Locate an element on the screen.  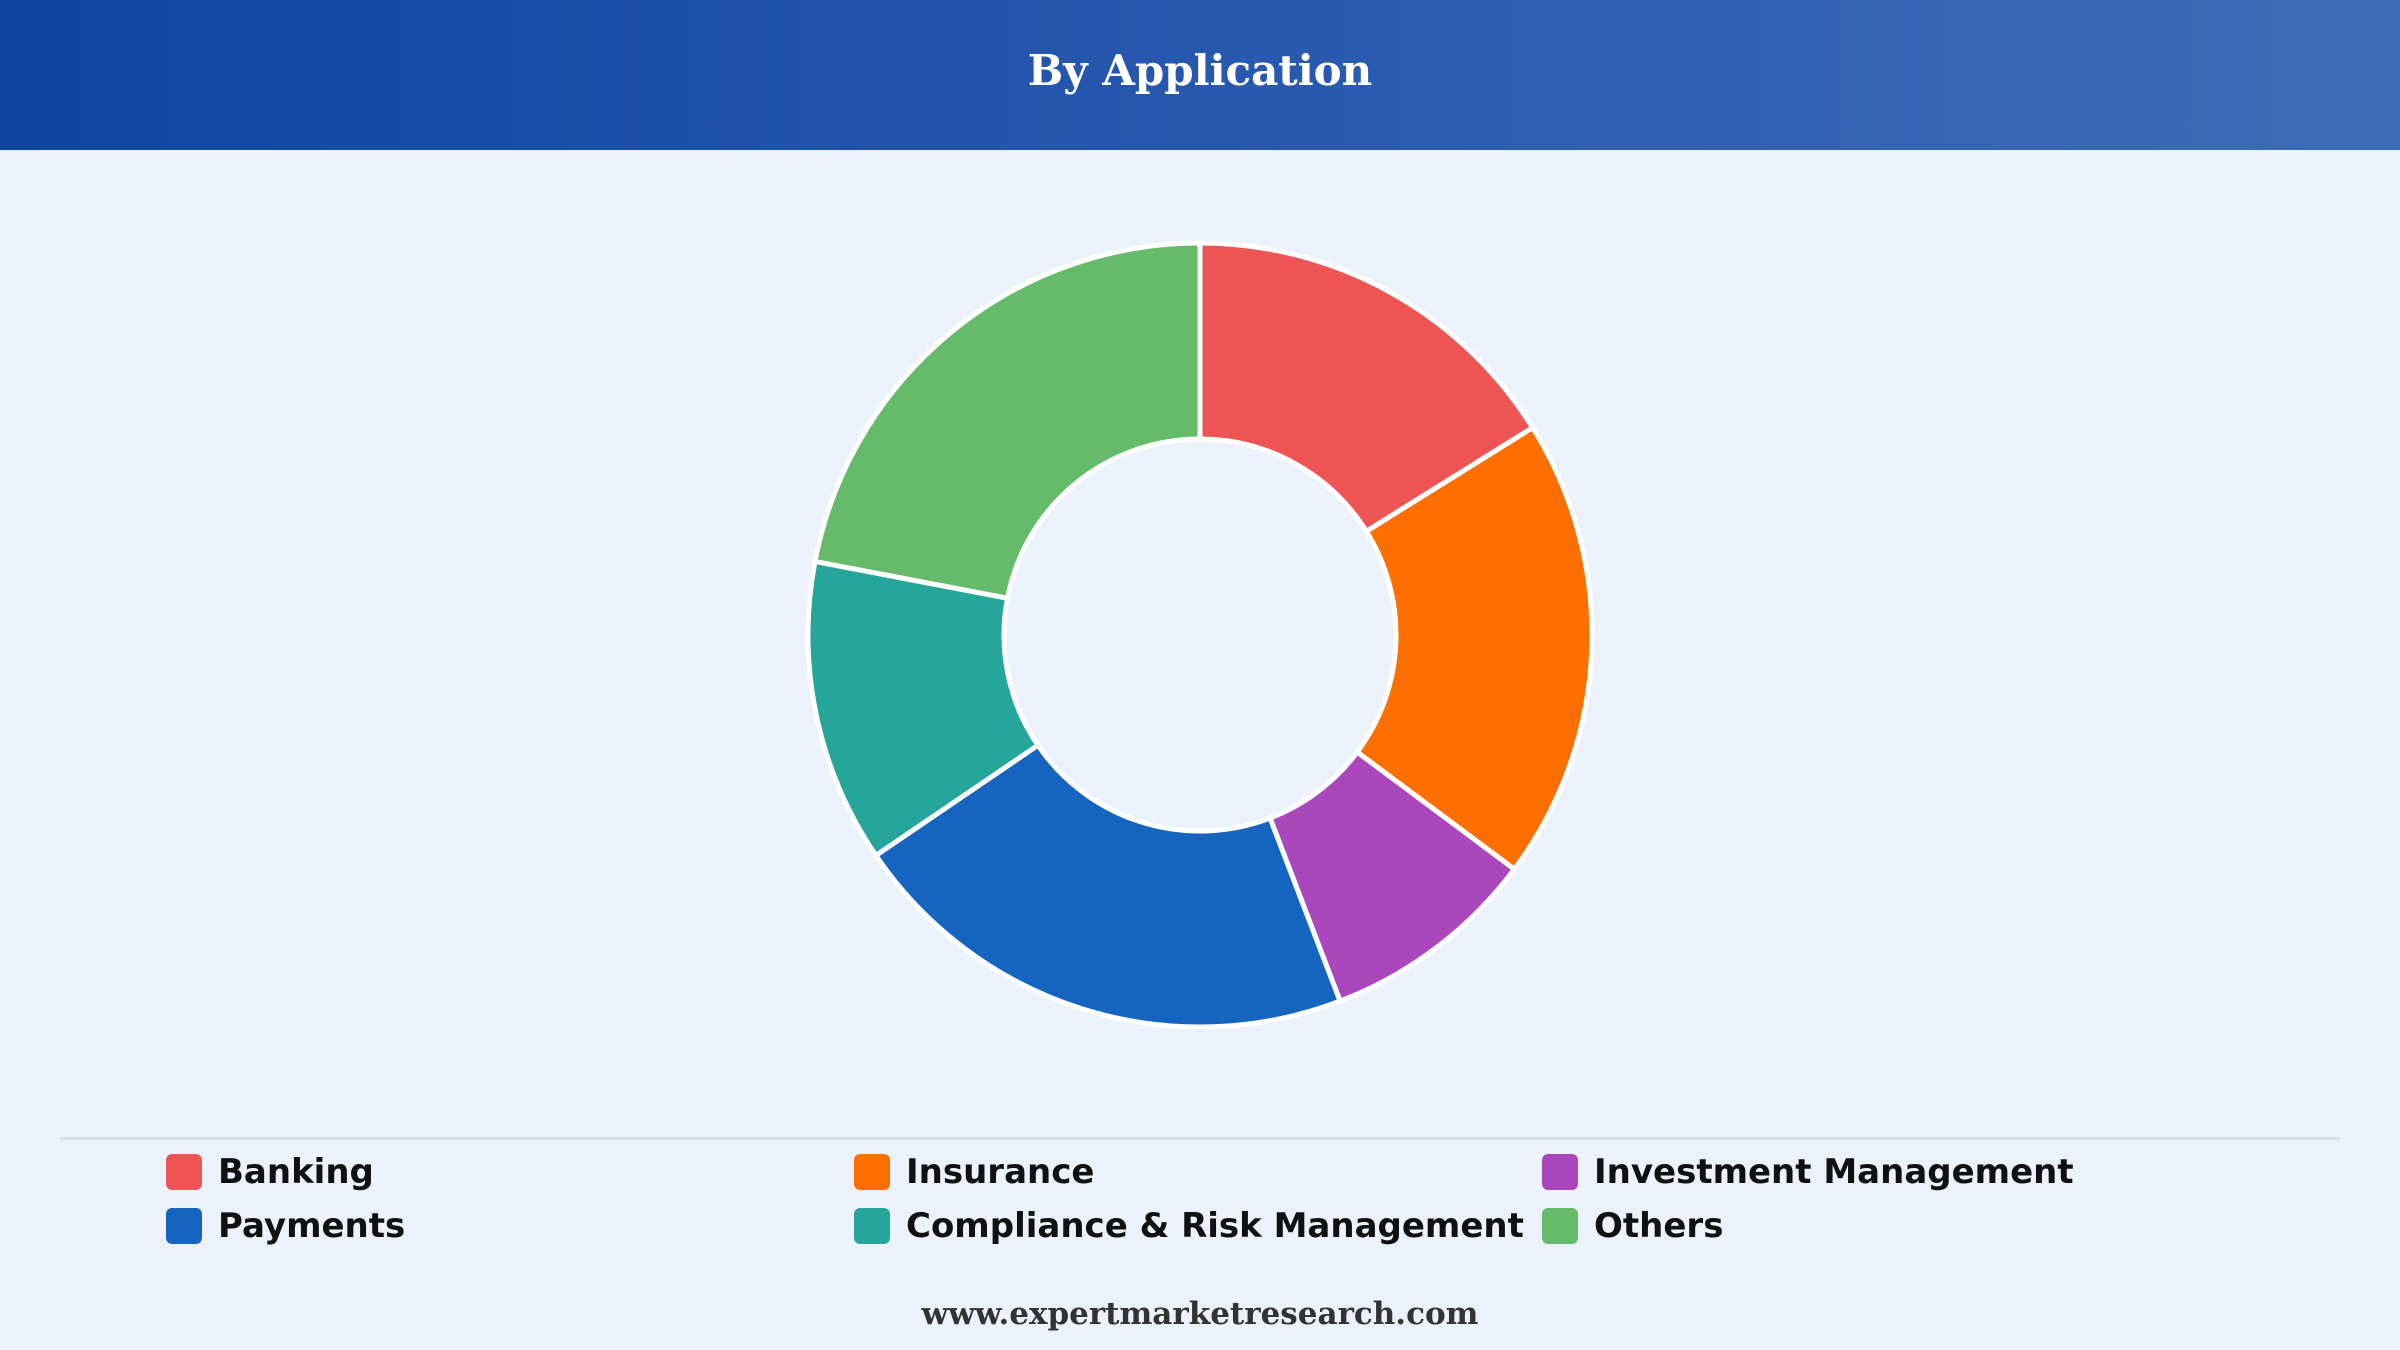
legend-divider is located at coordinates (1200, 1138).